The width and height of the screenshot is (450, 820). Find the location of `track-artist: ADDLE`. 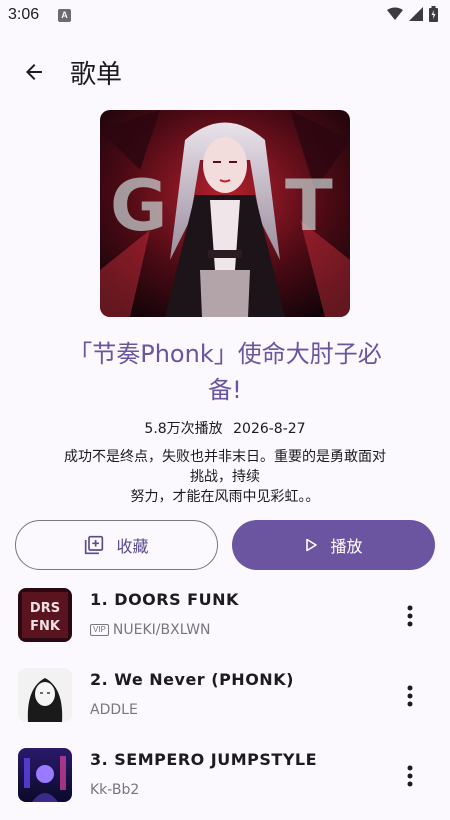

track-artist: ADDLE is located at coordinates (114, 710).